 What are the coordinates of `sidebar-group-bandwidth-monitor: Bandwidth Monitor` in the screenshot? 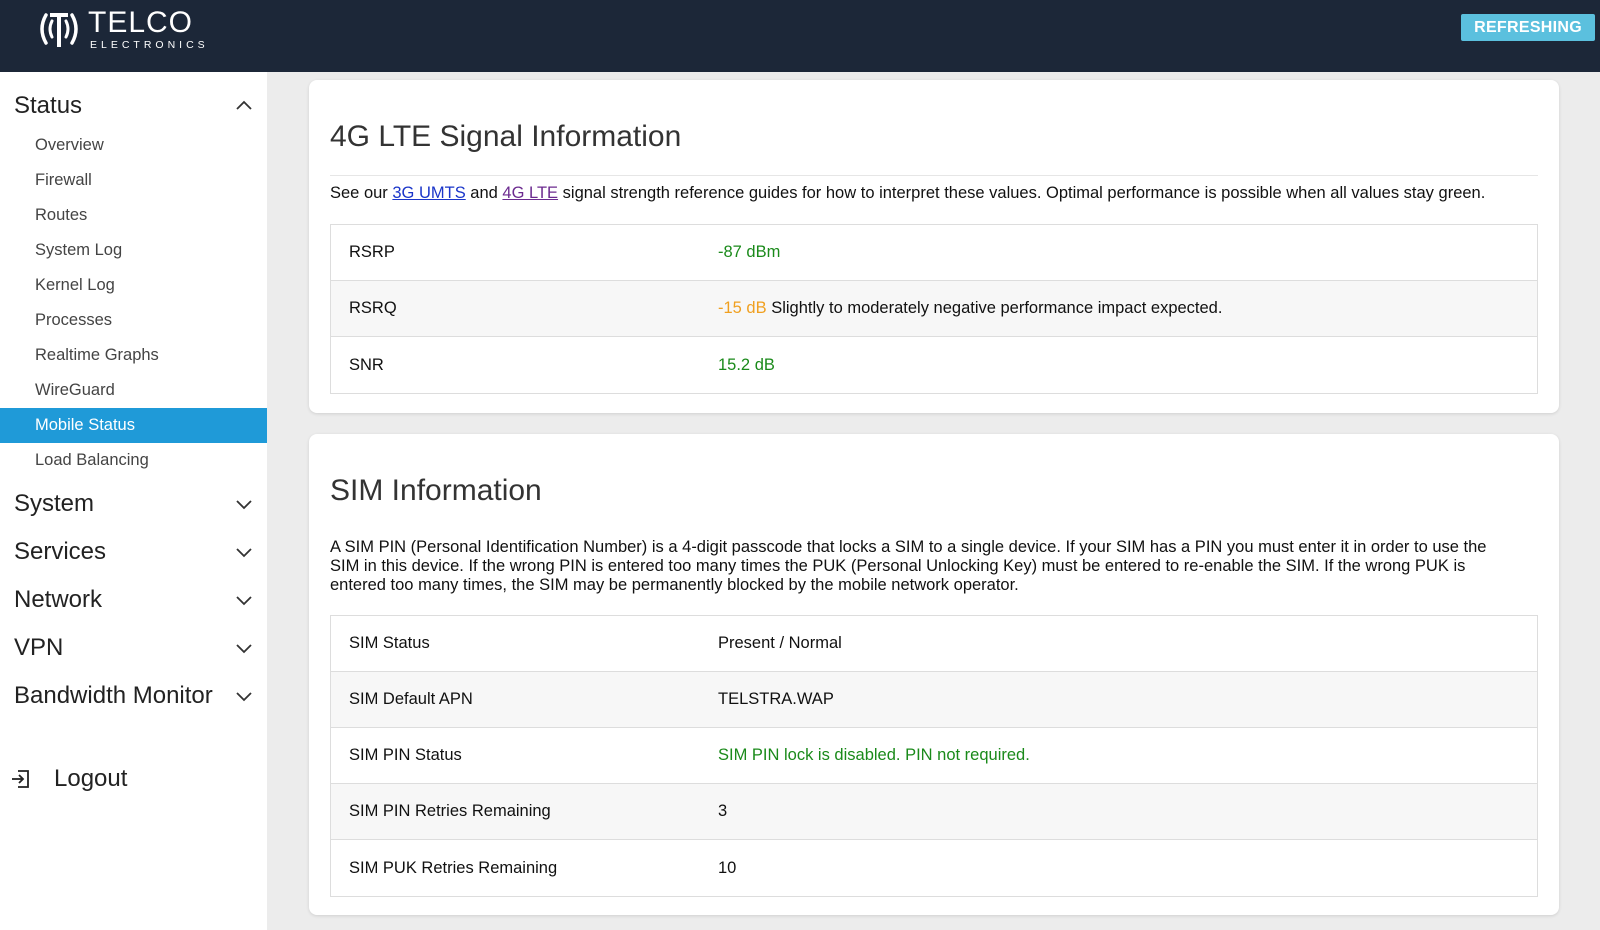 It's located at (134, 696).